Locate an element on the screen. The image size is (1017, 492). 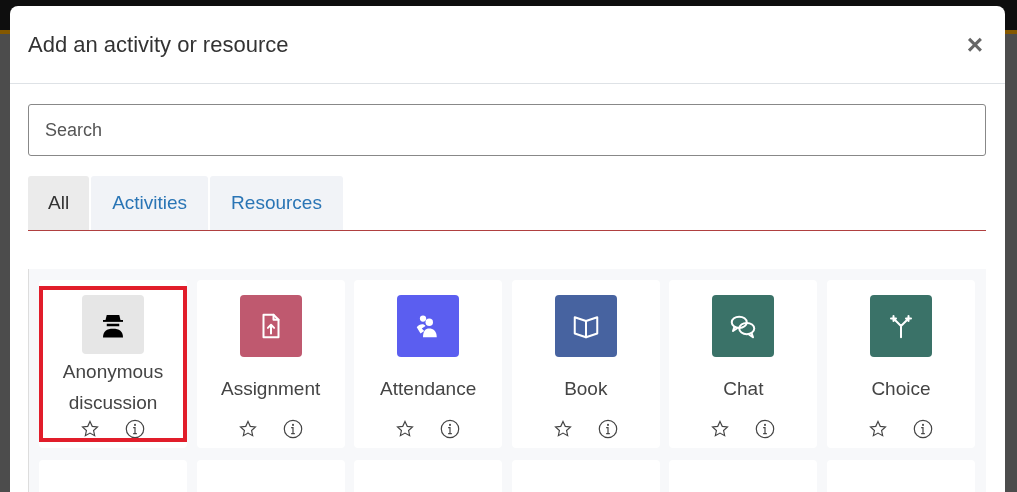
activity-name: Chat is located at coordinates (743, 389).